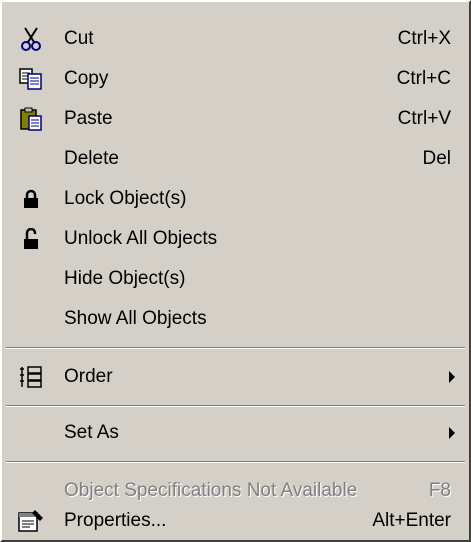  I want to click on menu-item-label: Order, so click(88, 376).